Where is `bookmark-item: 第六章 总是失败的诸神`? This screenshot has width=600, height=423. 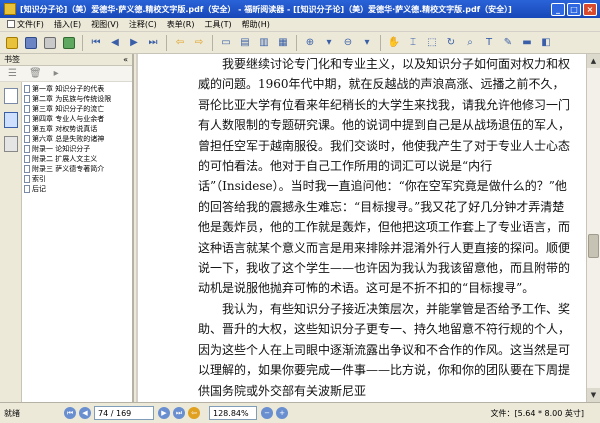
bookmark-item: 第六章 总是失败的诸神 is located at coordinates (78, 139).